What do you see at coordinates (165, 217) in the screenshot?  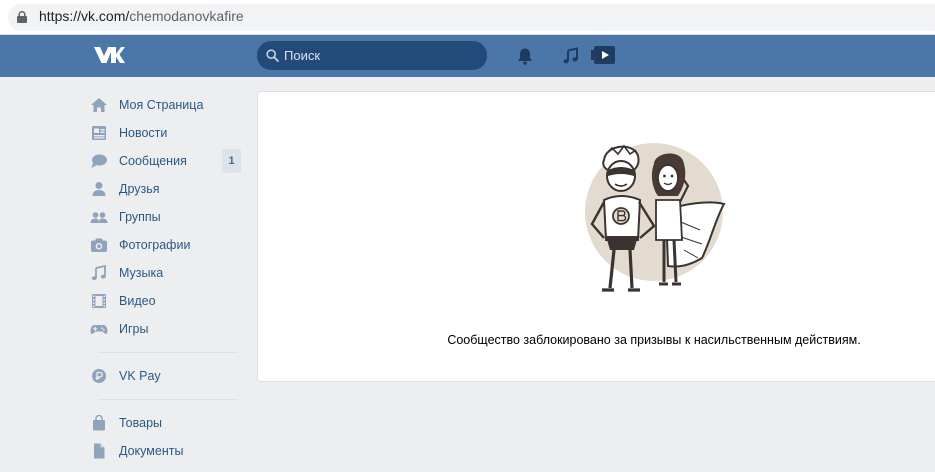 I see `sidebar-item-groups: Группы` at bounding box center [165, 217].